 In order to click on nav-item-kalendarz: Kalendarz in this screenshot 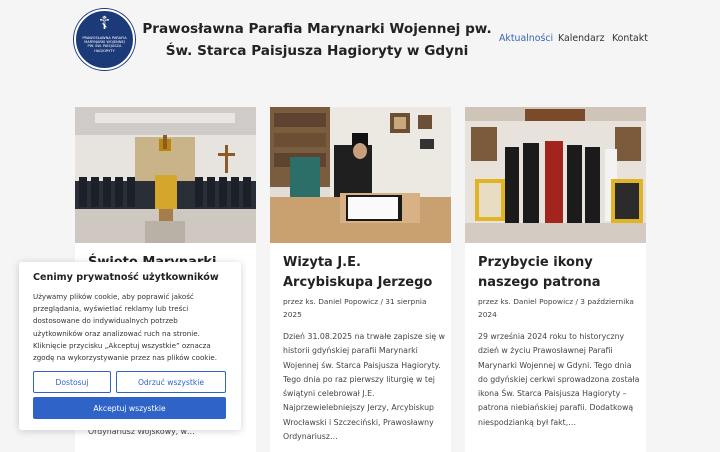, I will do `click(581, 38)`.